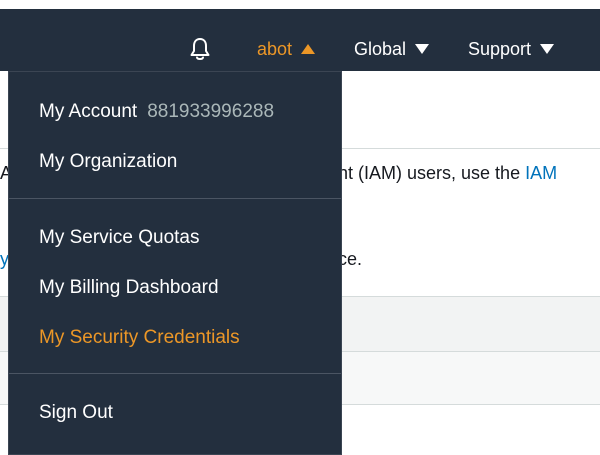  I want to click on support-menu-label: Support, so click(500, 48).